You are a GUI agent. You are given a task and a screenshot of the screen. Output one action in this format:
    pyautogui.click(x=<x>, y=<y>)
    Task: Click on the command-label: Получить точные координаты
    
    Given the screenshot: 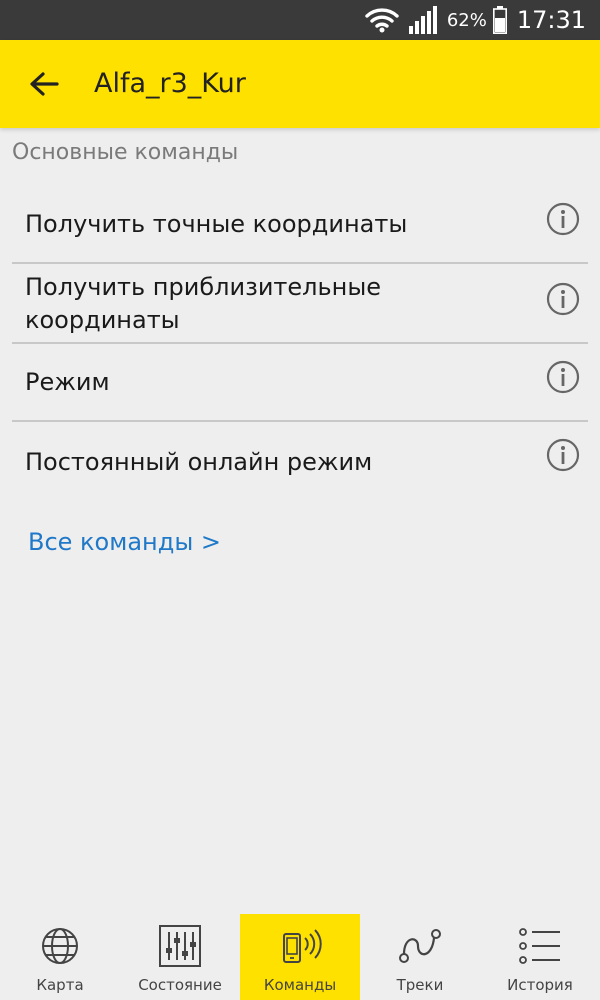 What is the action you would take?
    pyautogui.click(x=216, y=224)
    